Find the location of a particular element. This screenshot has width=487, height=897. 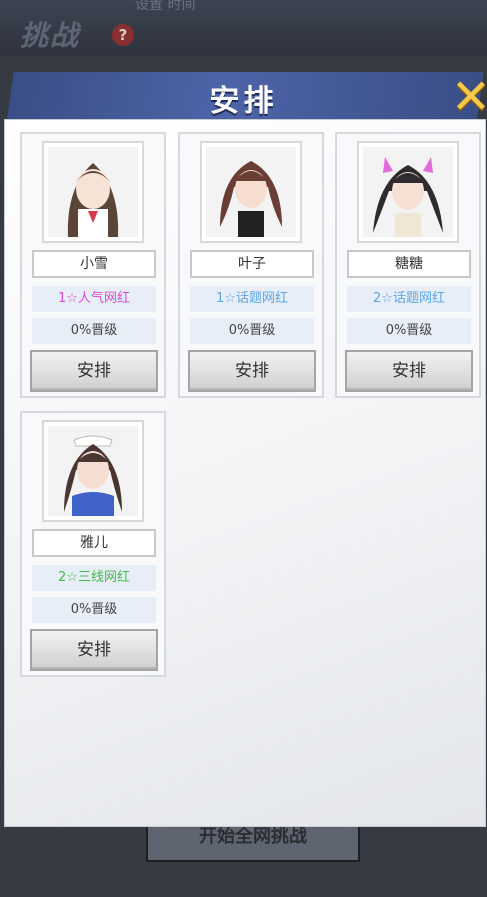

character-name: 小雪 is located at coordinates (94, 264).